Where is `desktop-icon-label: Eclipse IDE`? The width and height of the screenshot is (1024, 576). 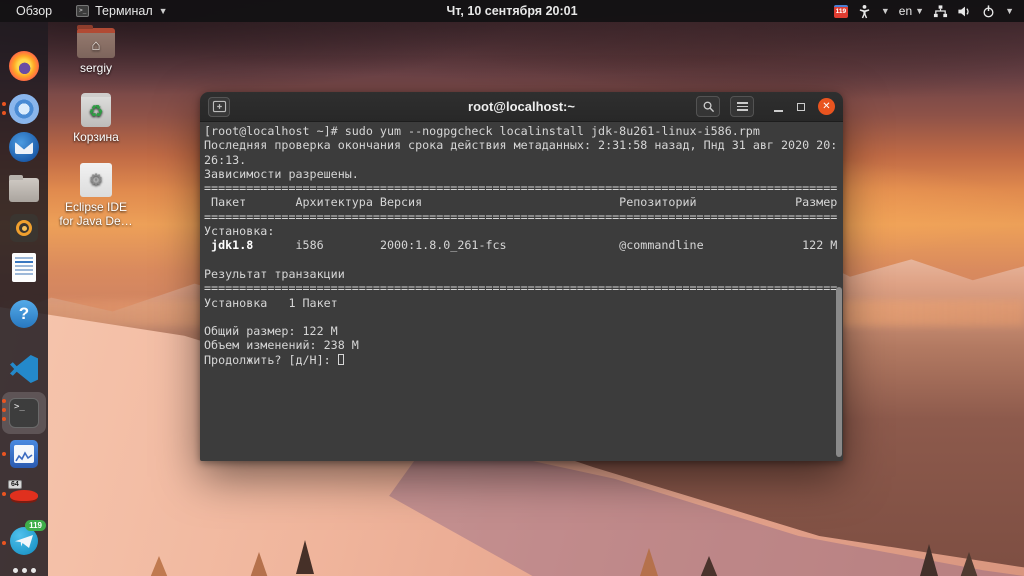
desktop-icon-label: Eclipse IDE is located at coordinates (96, 207).